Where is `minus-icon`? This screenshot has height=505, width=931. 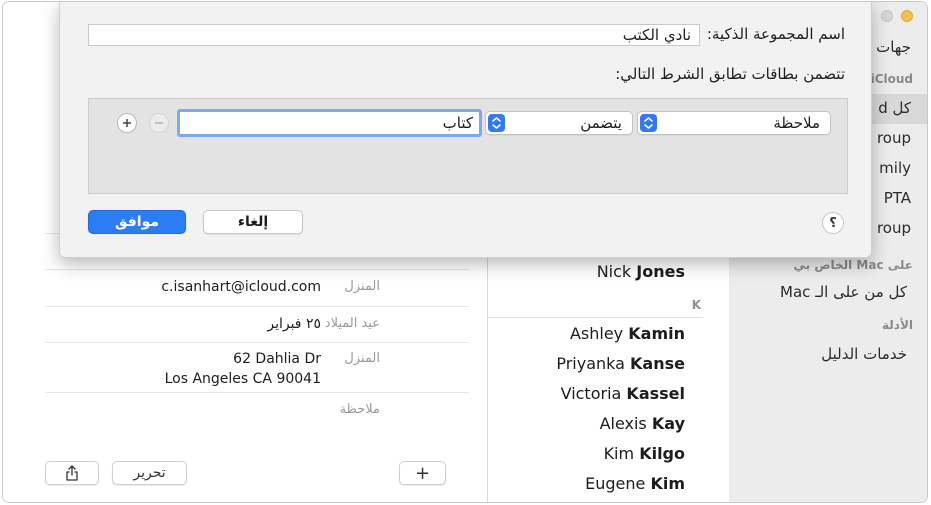 minus-icon is located at coordinates (159, 123).